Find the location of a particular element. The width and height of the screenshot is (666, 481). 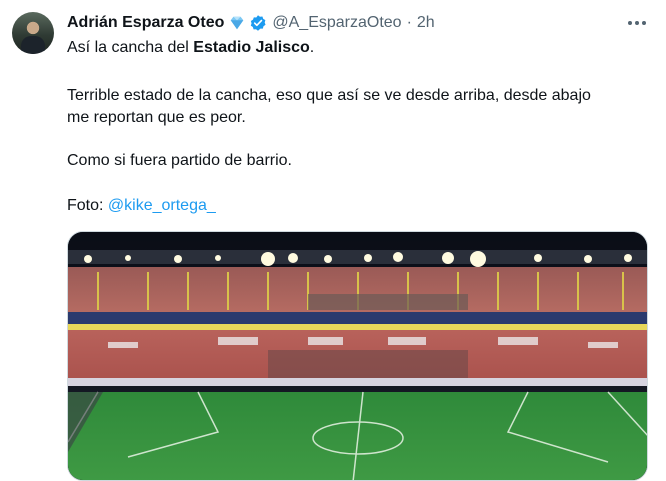

more-options-icon is located at coordinates (637, 23).